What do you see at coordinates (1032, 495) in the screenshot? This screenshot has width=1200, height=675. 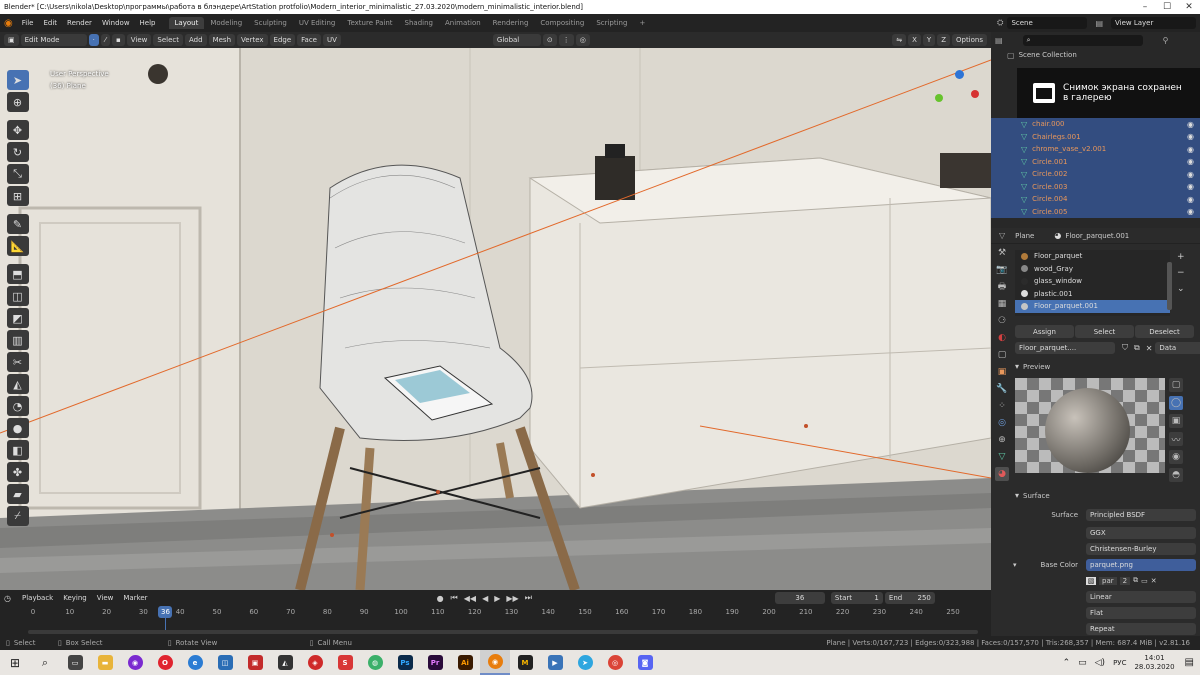 I see `surface-panel-header: ▾ Surface` at bounding box center [1032, 495].